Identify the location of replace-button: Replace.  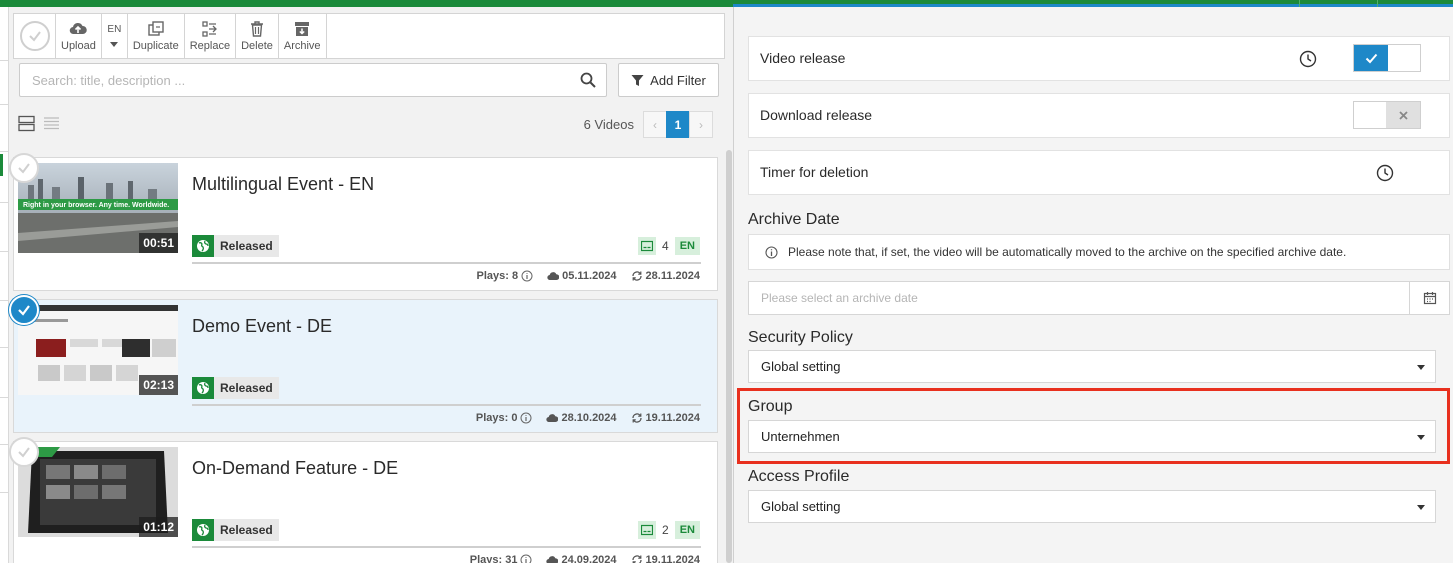
(211, 36).